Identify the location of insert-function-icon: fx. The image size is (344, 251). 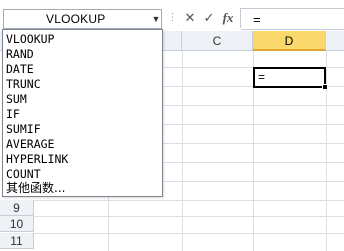
(228, 18).